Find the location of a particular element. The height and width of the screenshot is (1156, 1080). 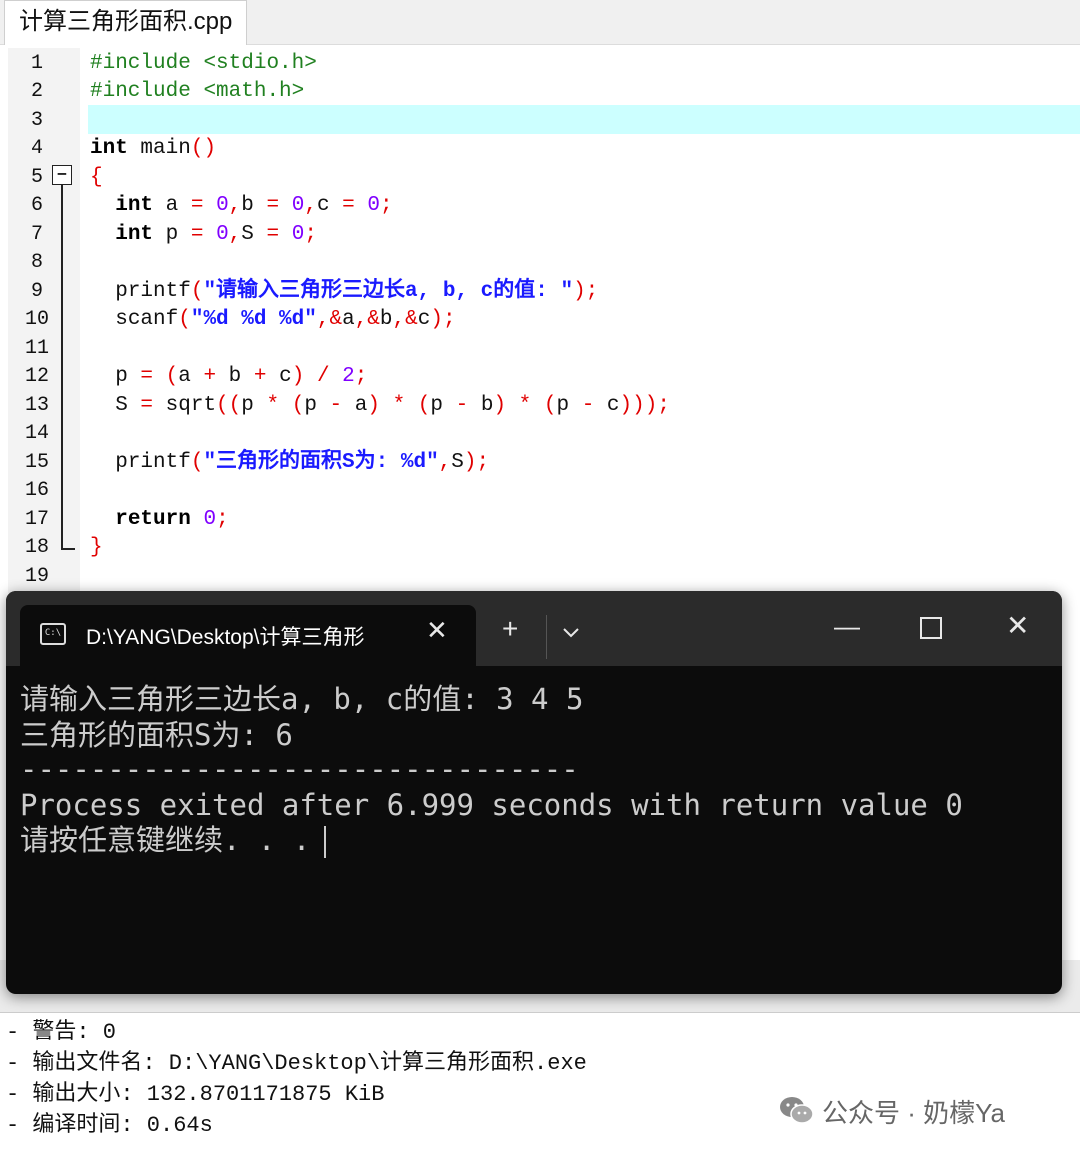

current-line-highlight is located at coordinates (584, 119).